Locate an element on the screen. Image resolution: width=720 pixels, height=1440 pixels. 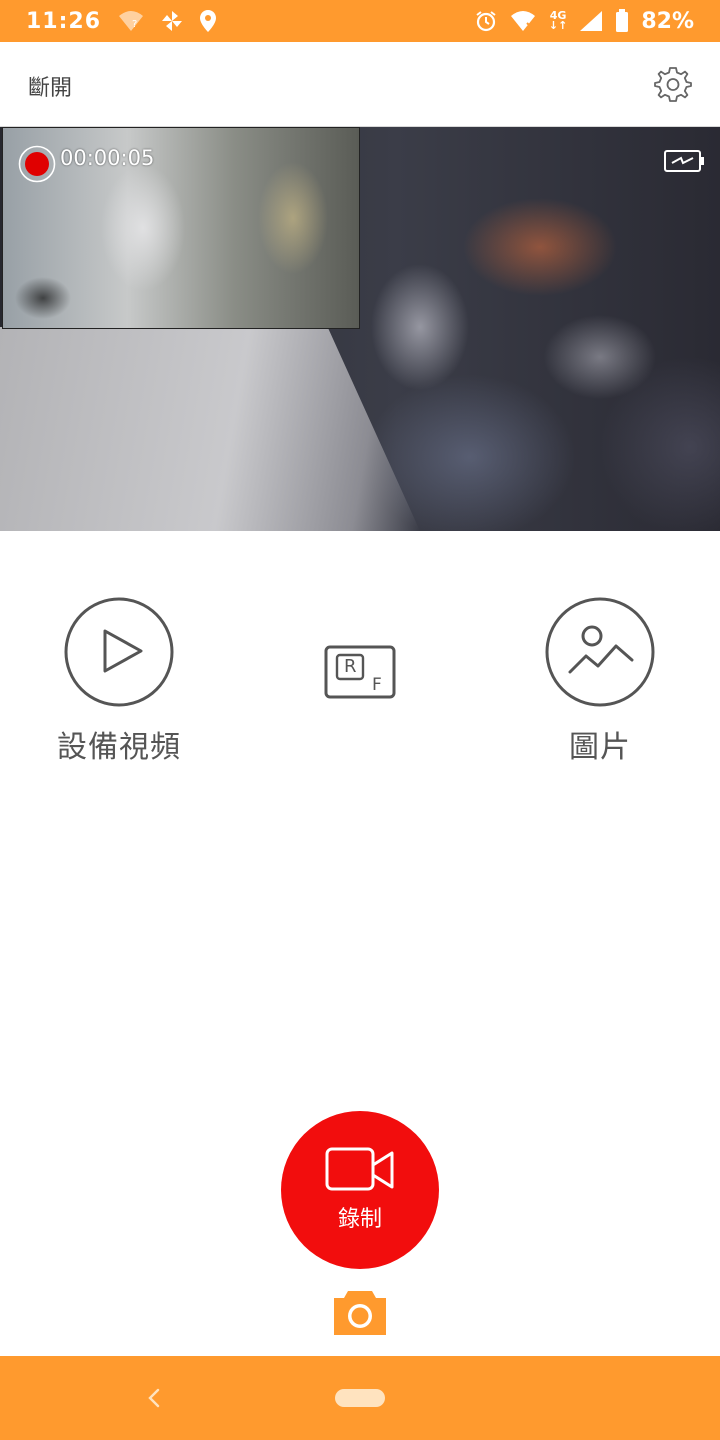
wifi-icon: ? is located at coordinates (131, 21).